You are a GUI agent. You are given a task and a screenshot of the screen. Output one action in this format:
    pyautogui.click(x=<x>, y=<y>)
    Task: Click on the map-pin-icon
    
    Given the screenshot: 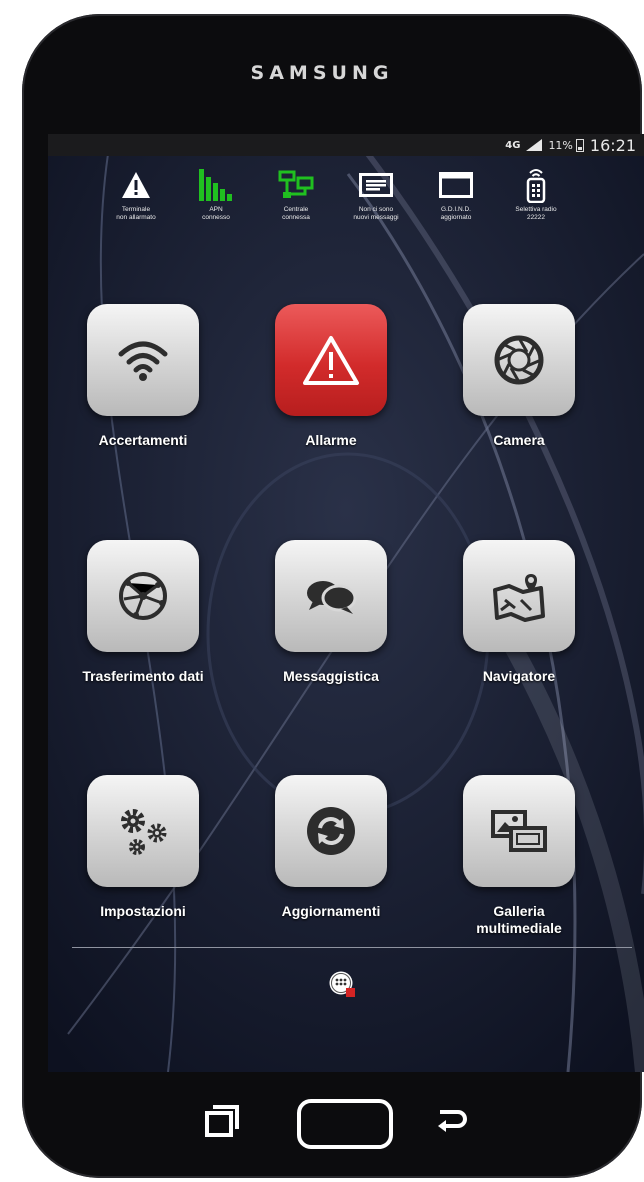 What is the action you would take?
    pyautogui.click(x=519, y=598)
    